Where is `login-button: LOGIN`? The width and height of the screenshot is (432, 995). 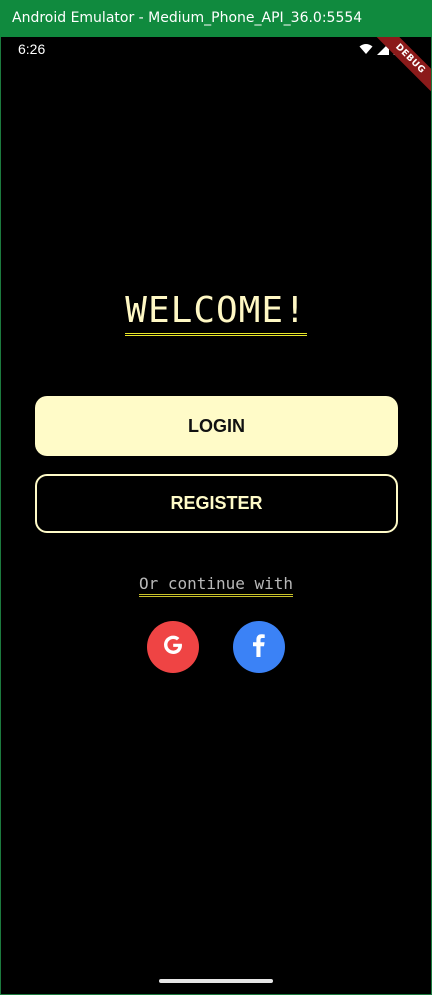 login-button: LOGIN is located at coordinates (216, 426).